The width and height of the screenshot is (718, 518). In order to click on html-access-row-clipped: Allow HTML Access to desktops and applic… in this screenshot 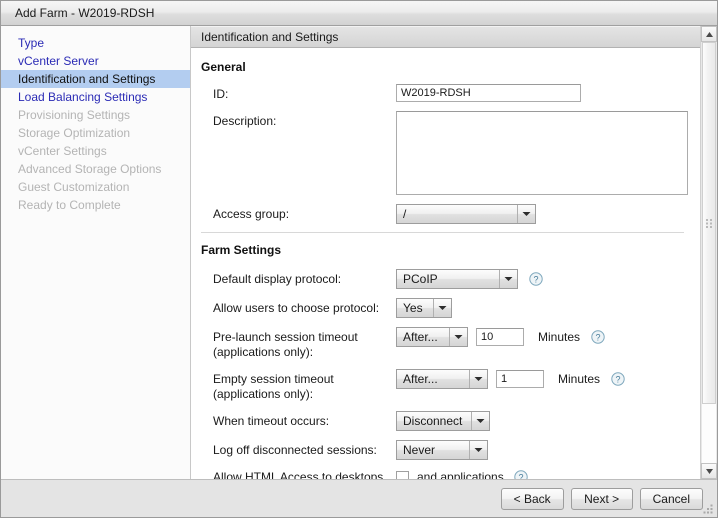, I will do `click(445, 474)`.